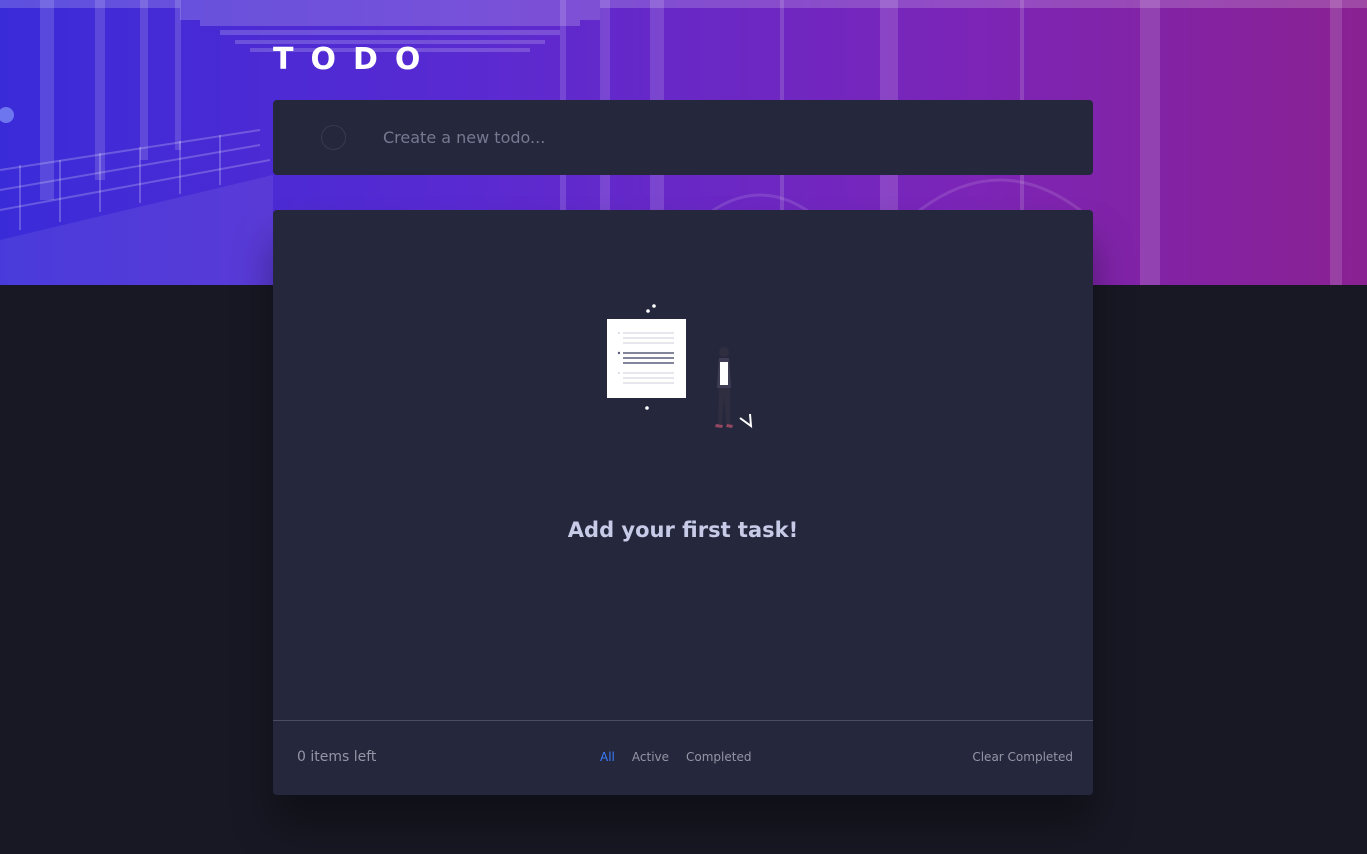 The width and height of the screenshot is (1367, 854). I want to click on empty-list-illustration, so click(680, 366).